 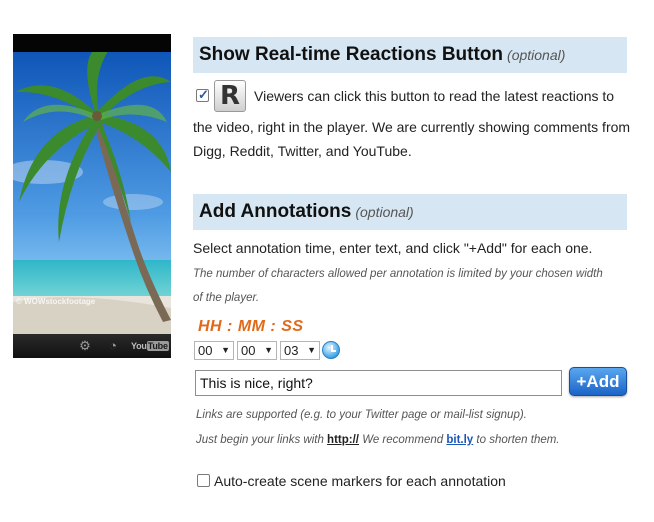 I want to click on http-prefix: http://, so click(x=343, y=440).